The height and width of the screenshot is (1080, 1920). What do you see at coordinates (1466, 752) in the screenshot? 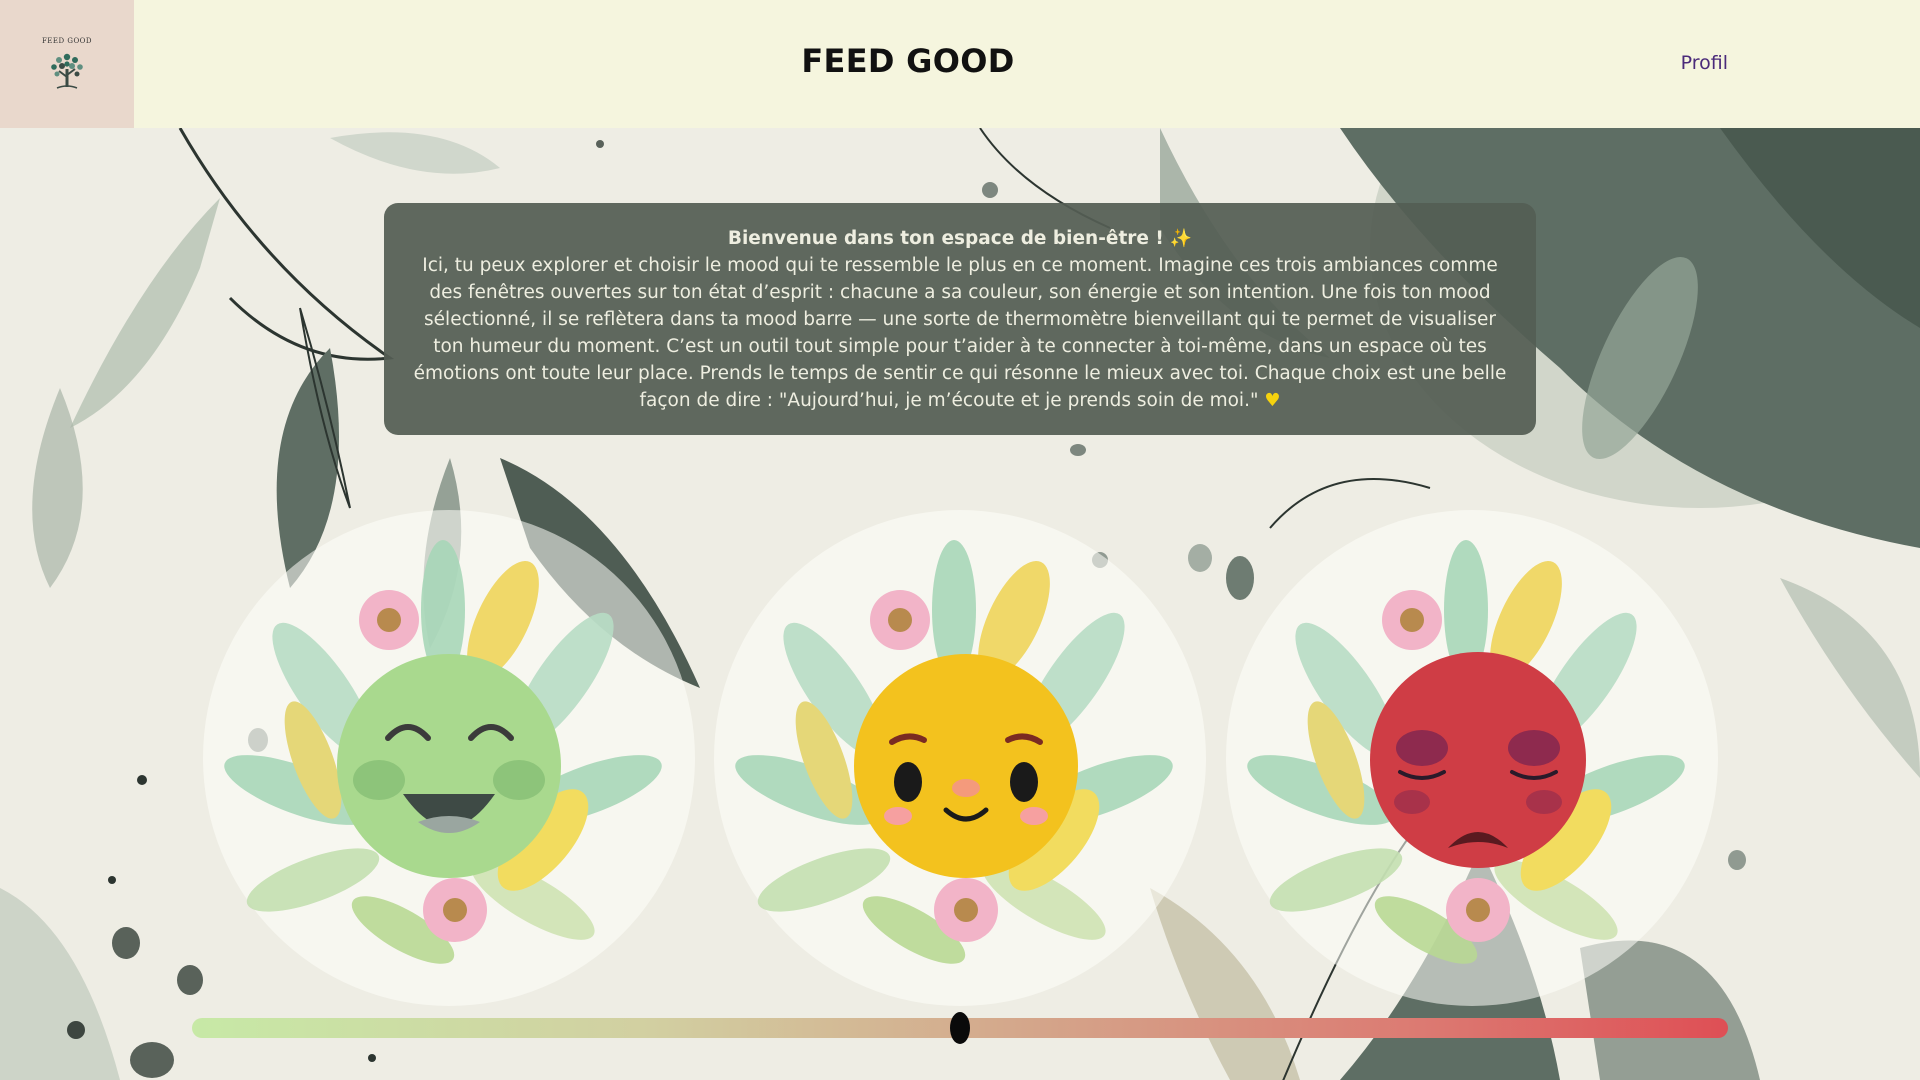
I see `mood-sad-illustration` at bounding box center [1466, 752].